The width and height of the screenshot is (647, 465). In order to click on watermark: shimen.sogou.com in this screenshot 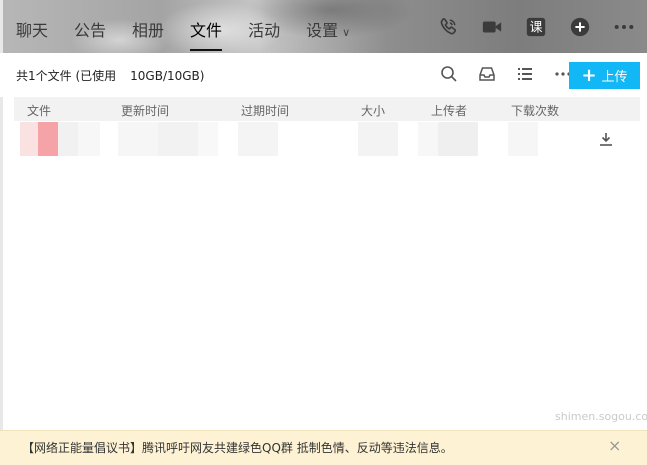, I will do `click(601, 416)`.